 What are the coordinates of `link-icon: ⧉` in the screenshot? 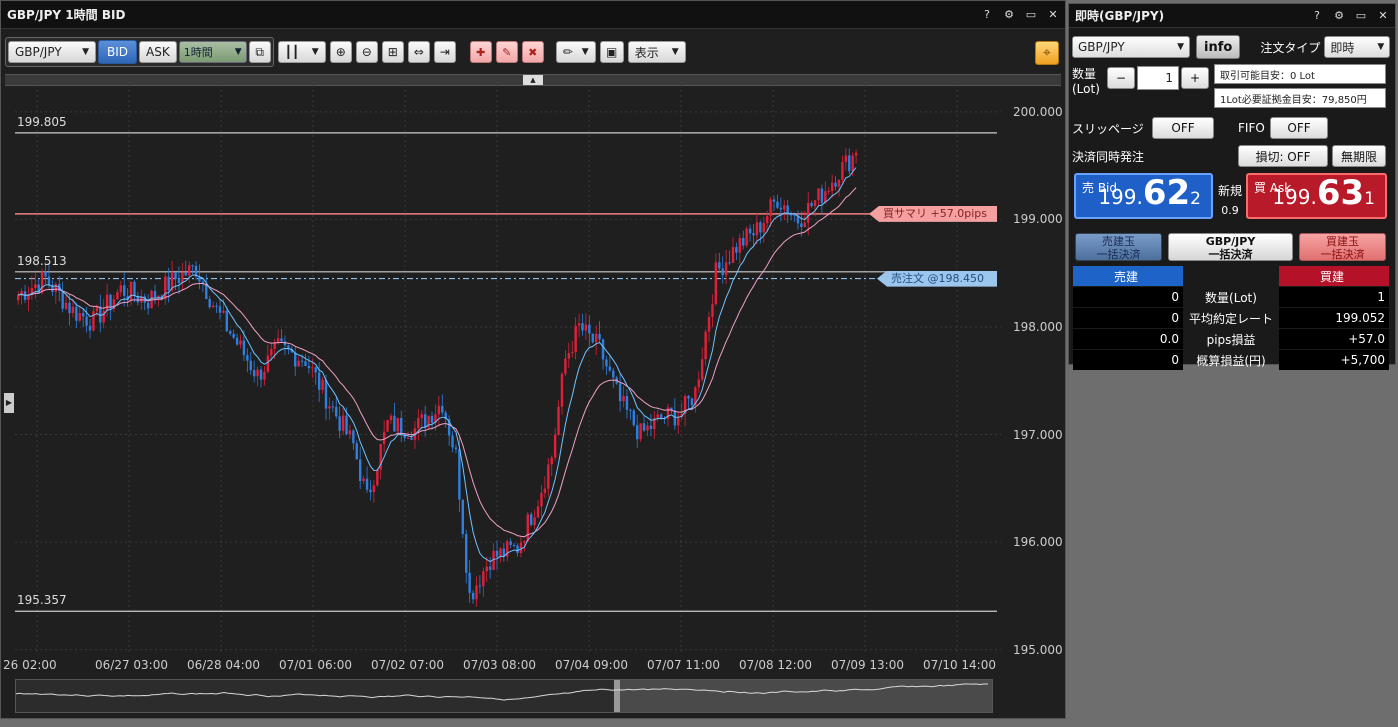 It's located at (259, 51).